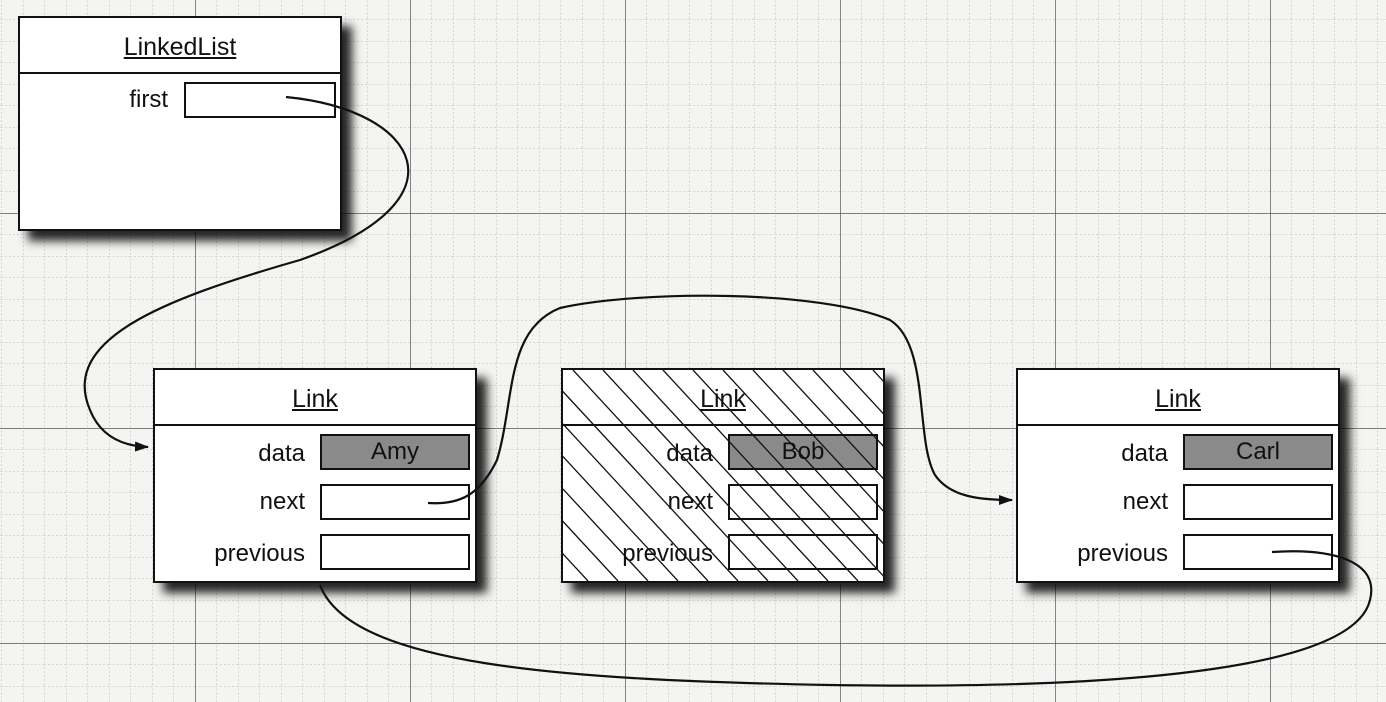 Image resolution: width=1386 pixels, height=702 pixels. I want to click on arrow-amy-next-to-carl, so click(720, 399).